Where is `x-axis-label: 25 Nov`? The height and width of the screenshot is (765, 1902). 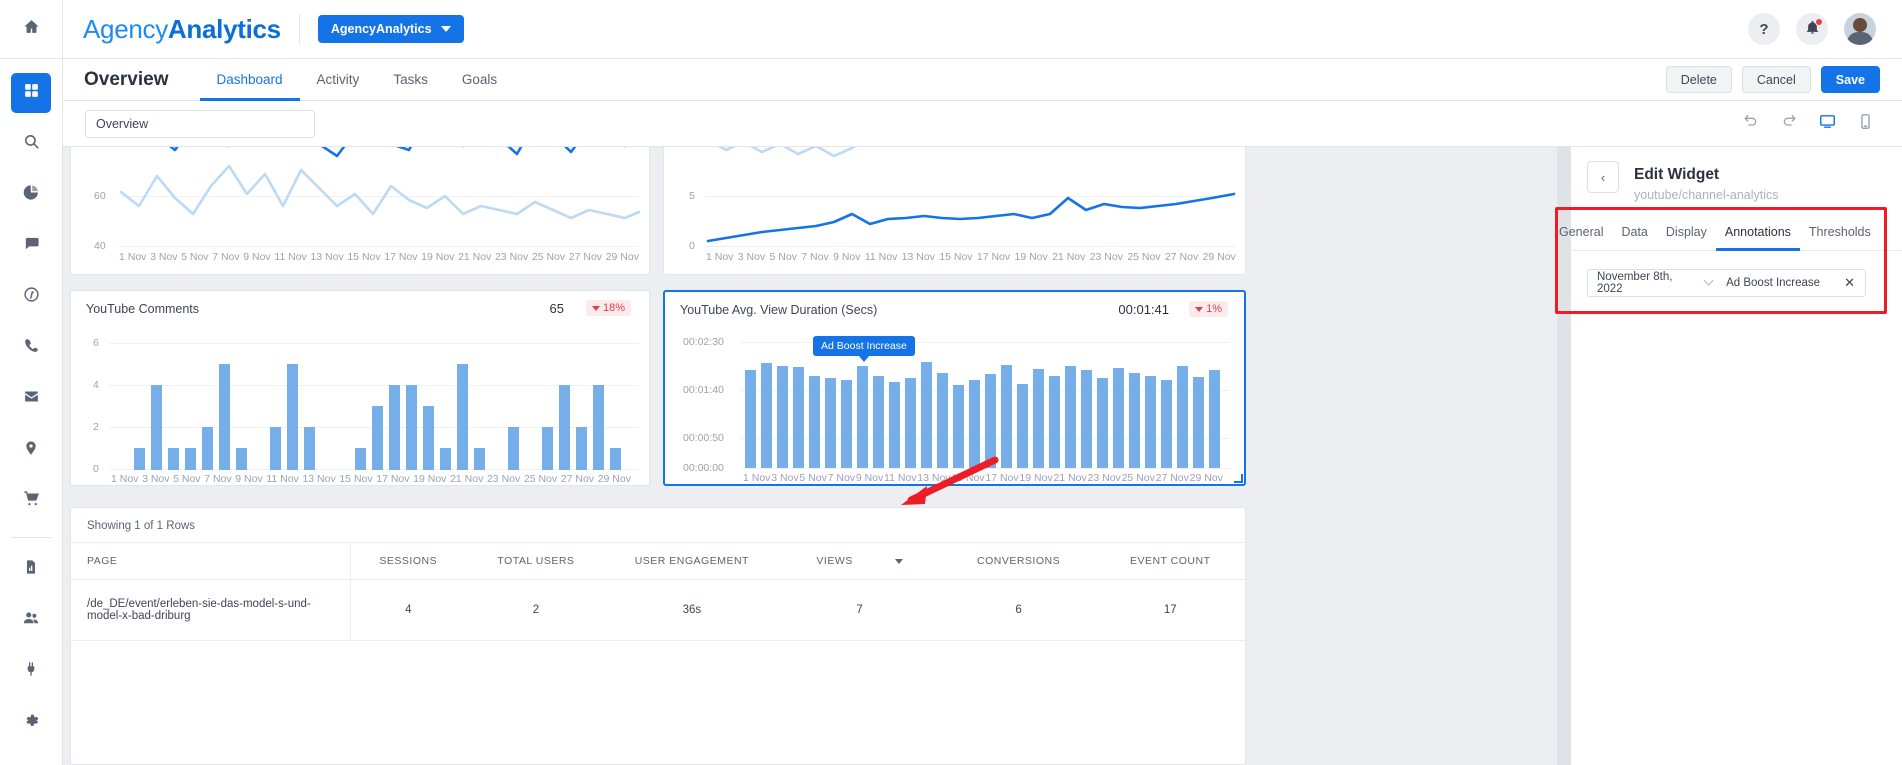
x-axis-label: 25 Nov is located at coordinates (548, 257).